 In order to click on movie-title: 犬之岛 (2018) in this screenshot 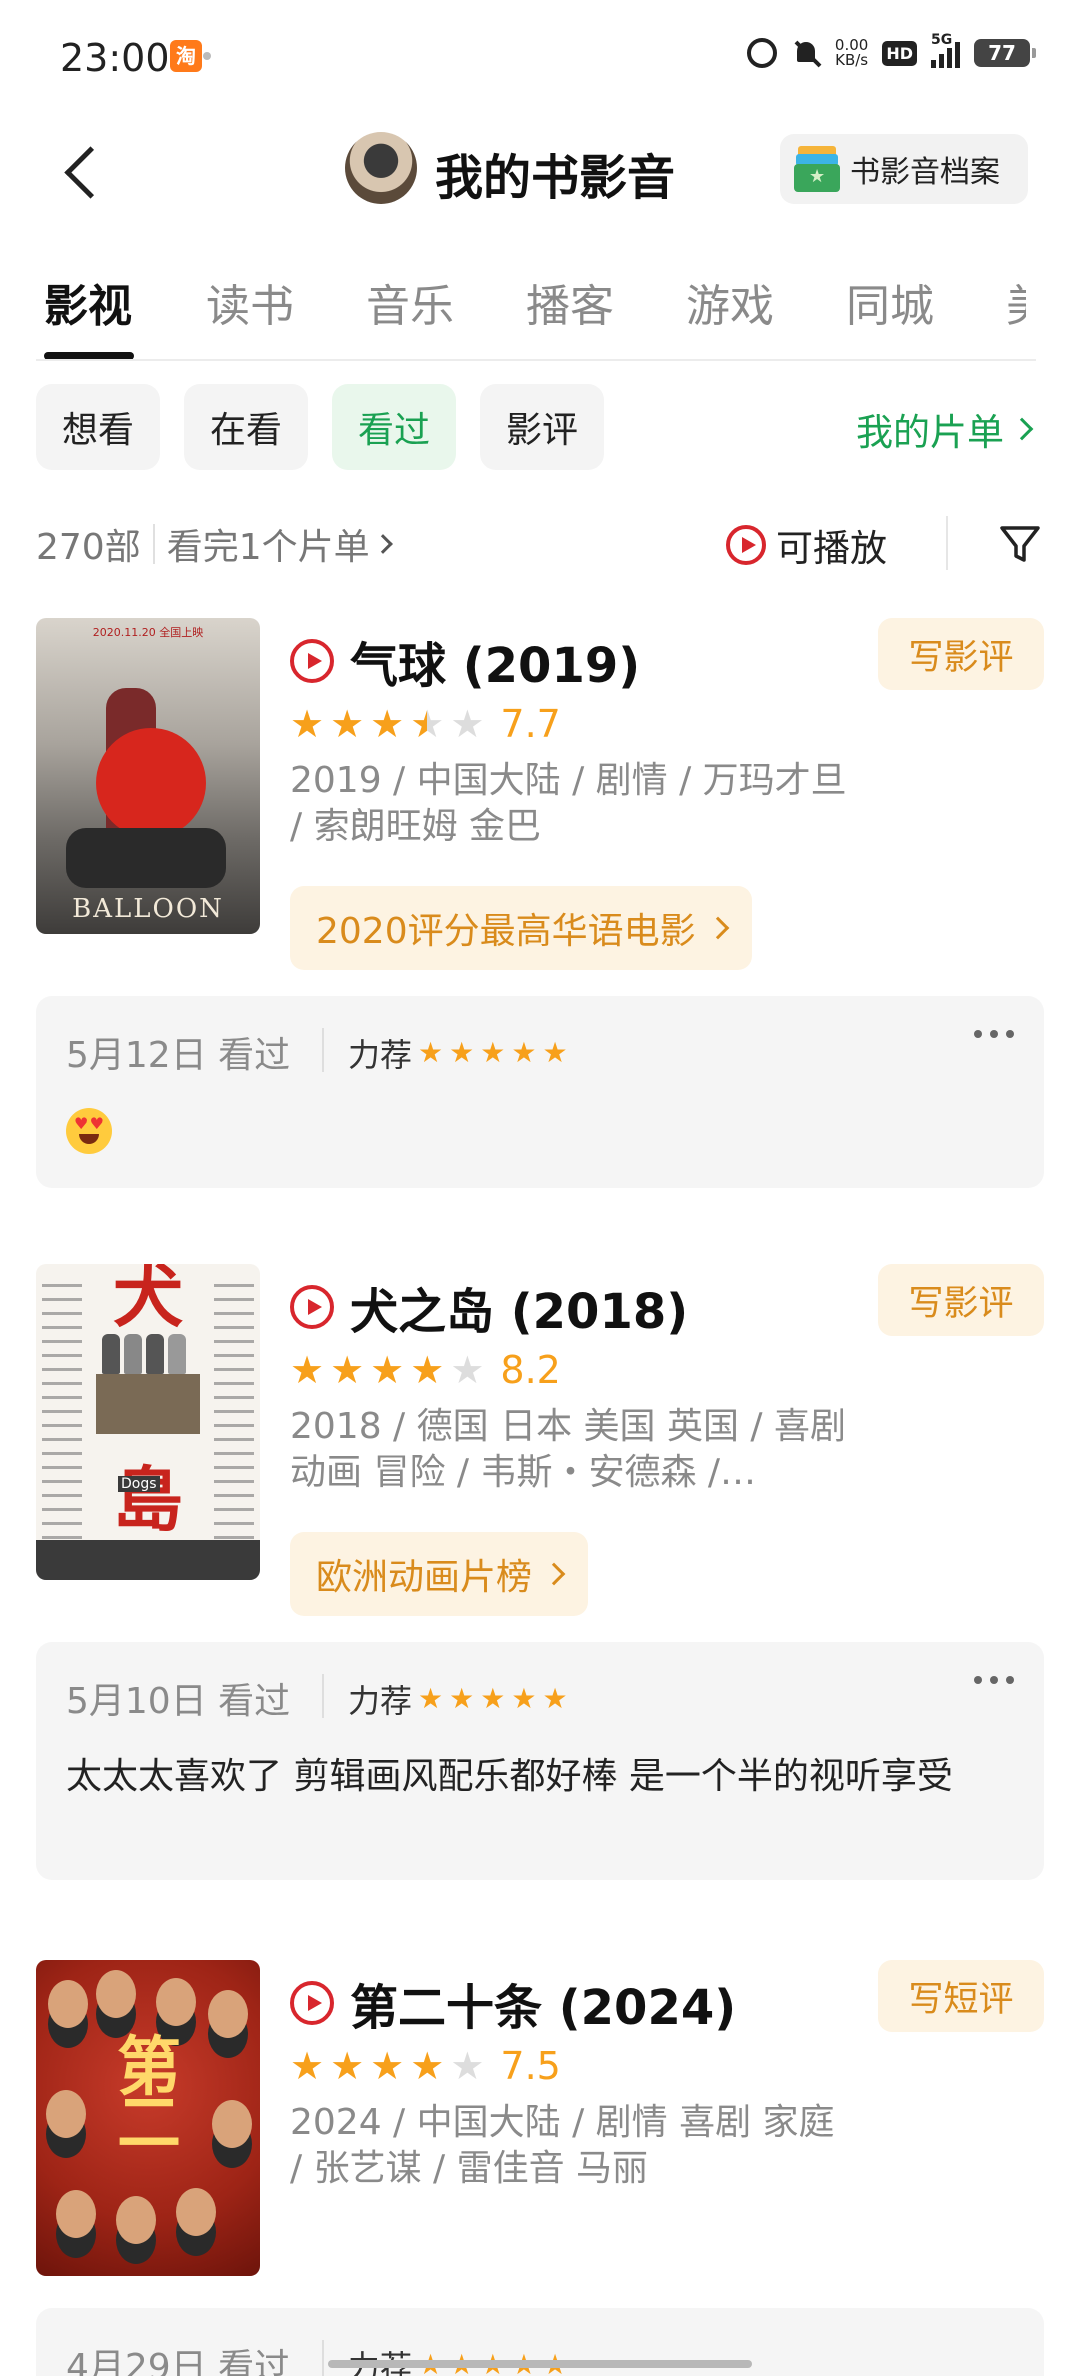, I will do `click(519, 1312)`.